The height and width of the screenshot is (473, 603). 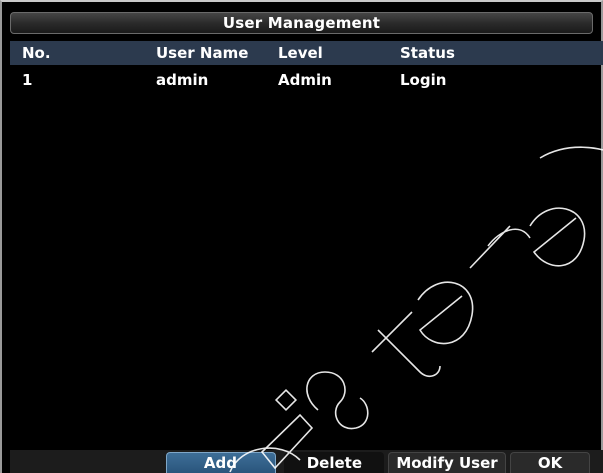 I want to click on delete-button: Delete, so click(x=334, y=462).